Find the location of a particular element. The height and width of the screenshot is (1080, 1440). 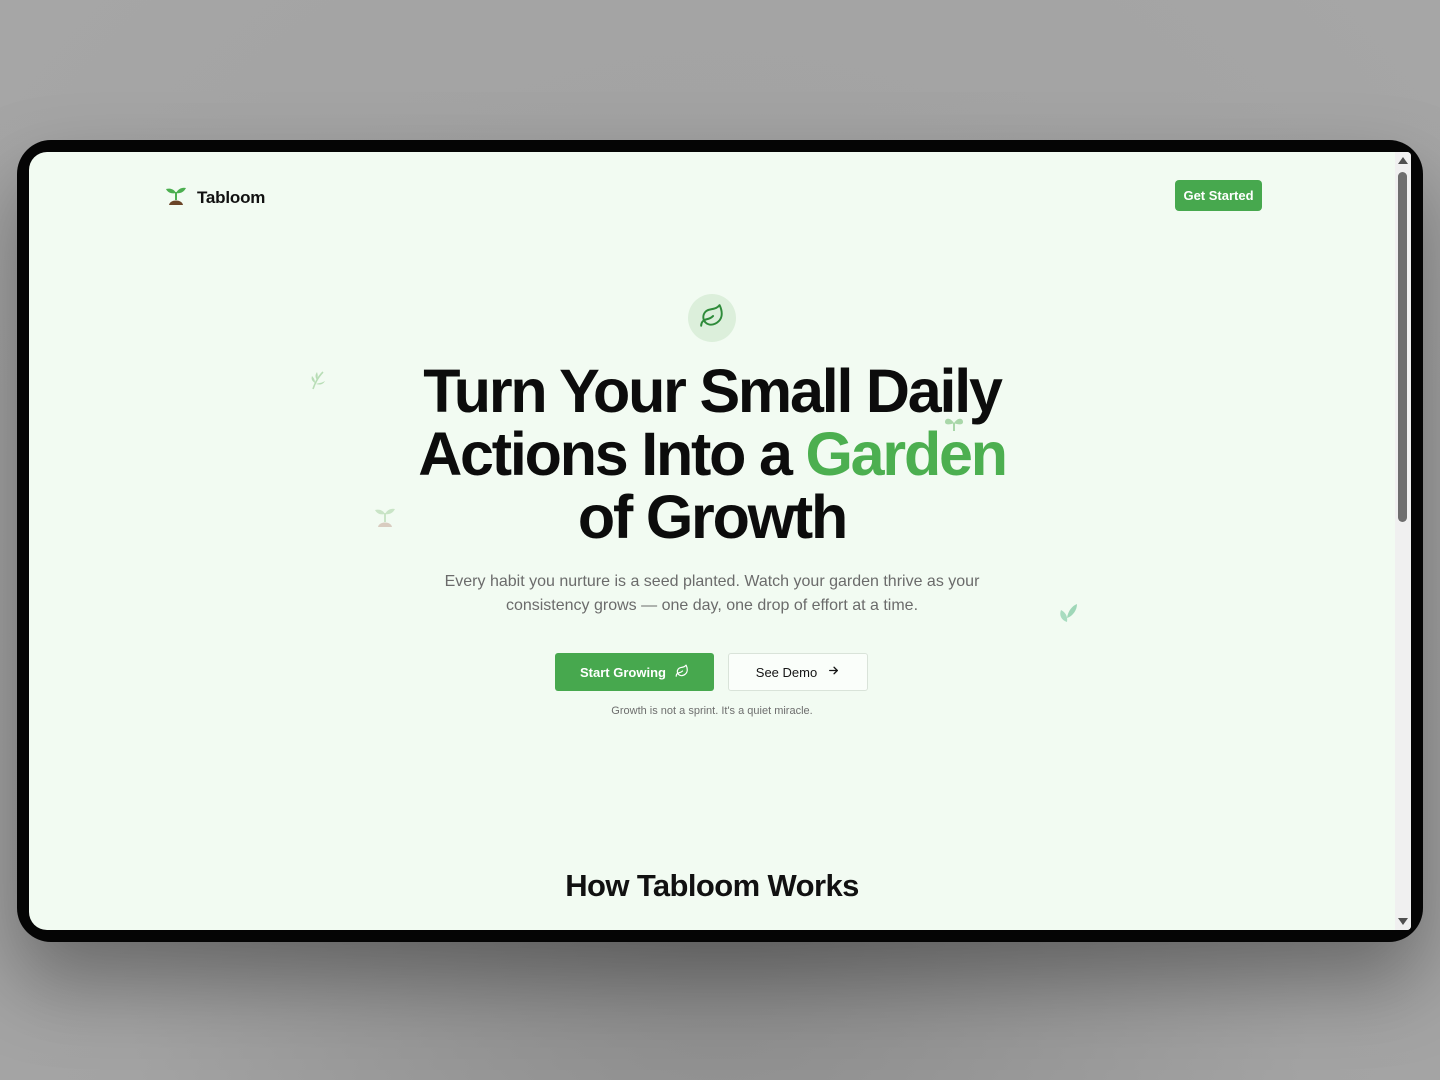

see-demo-button: See Demo is located at coordinates (798, 672).